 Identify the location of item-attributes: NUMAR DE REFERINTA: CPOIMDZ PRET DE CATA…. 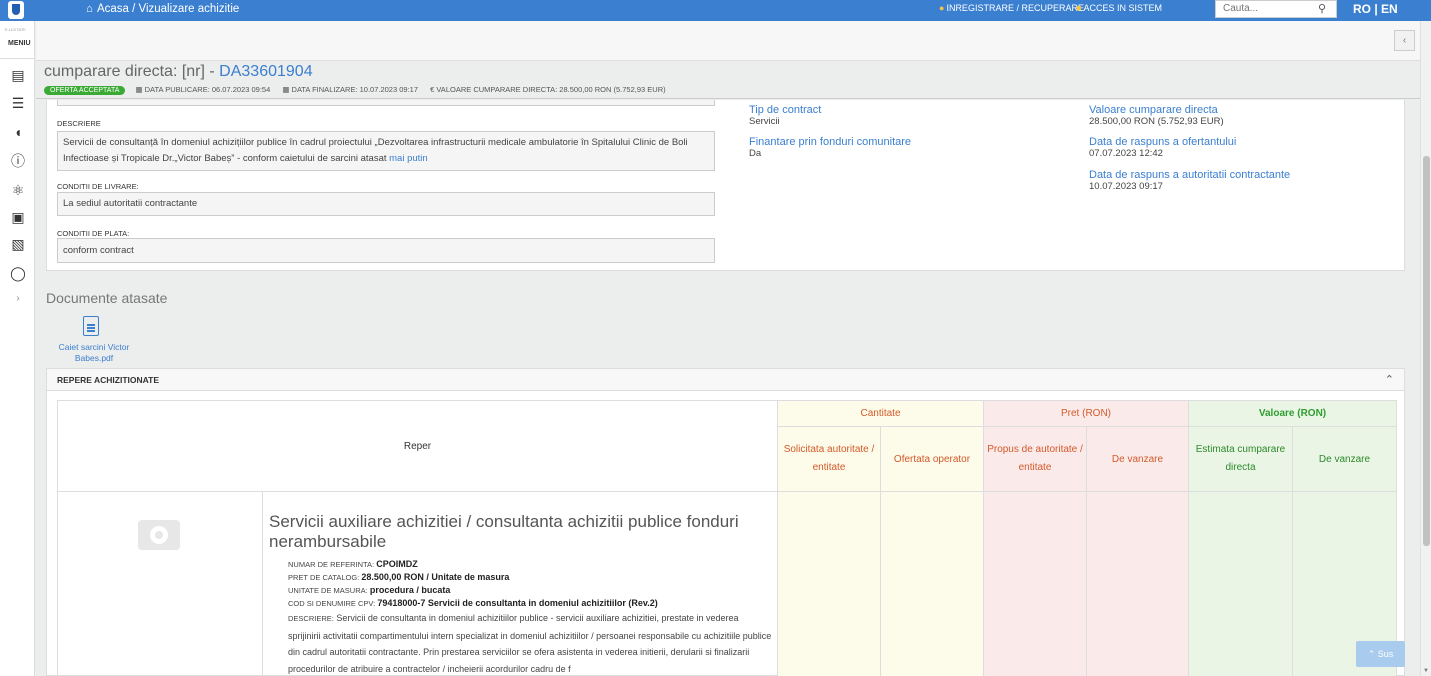
(530, 617).